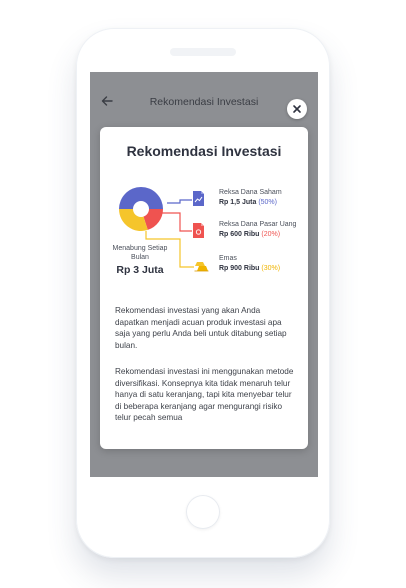 The height and width of the screenshot is (588, 406). I want to click on app-bar: Rekomendasi Investasi, so click(204, 103).